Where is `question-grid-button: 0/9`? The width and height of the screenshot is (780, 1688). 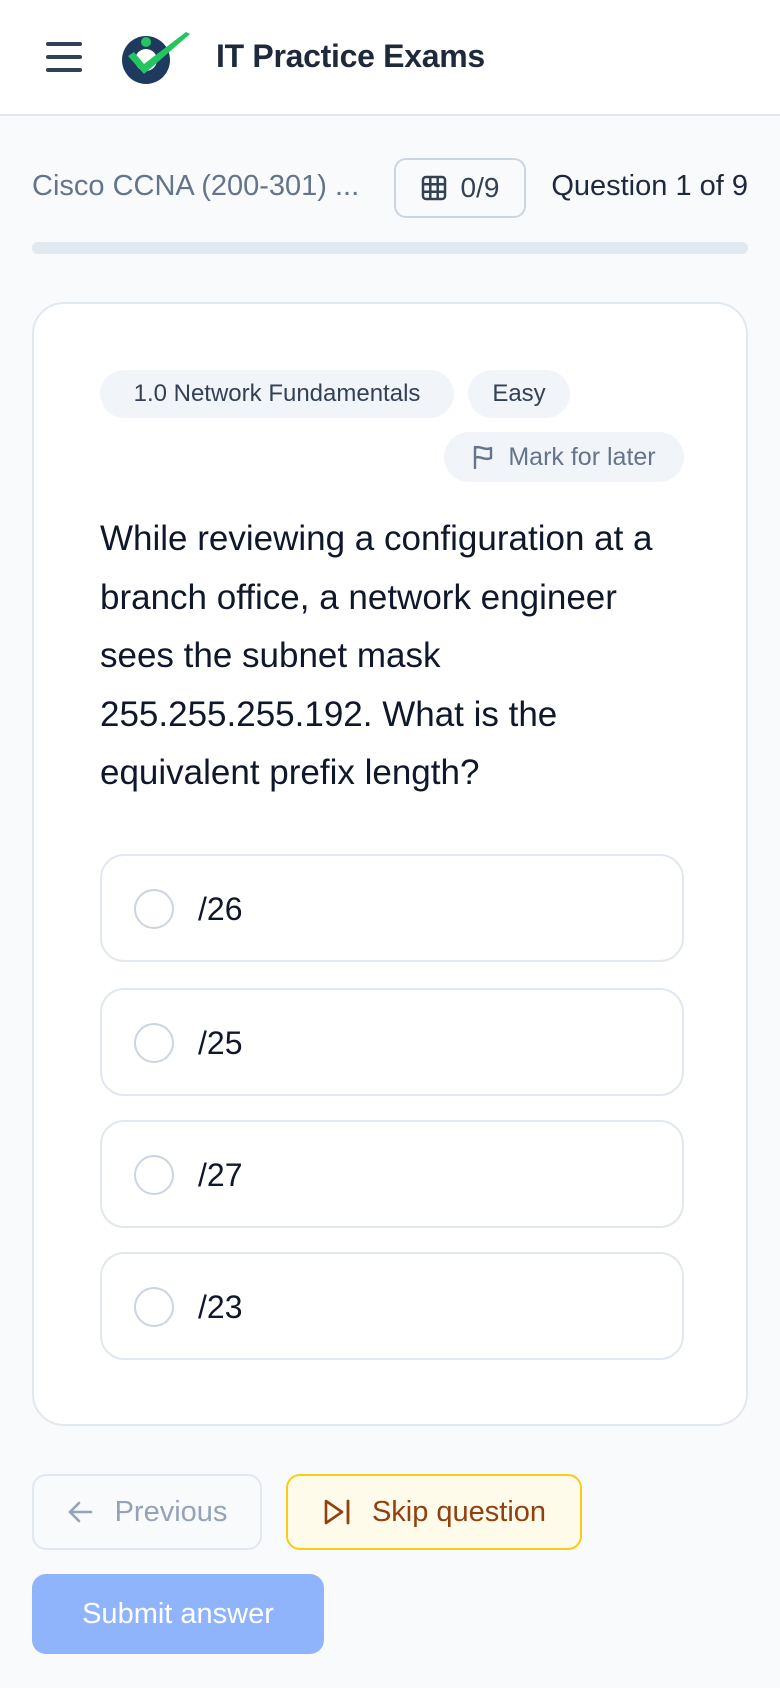 question-grid-button: 0/9 is located at coordinates (460, 188).